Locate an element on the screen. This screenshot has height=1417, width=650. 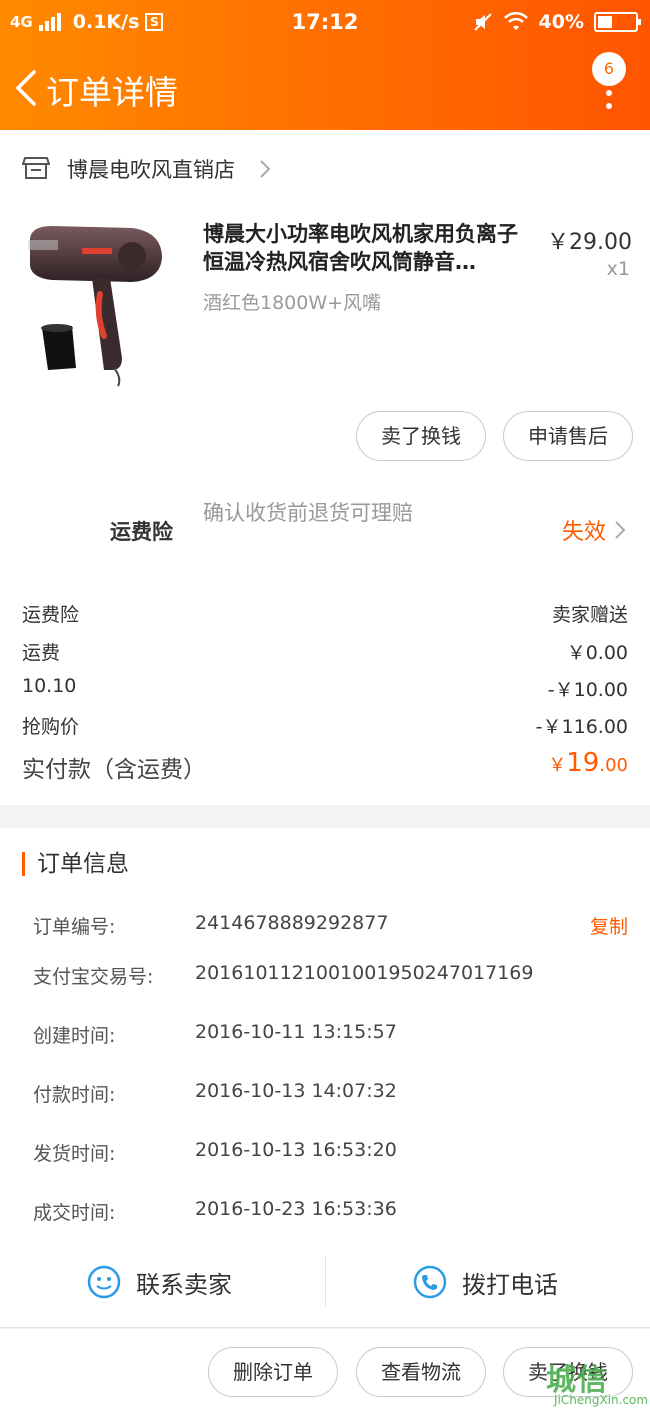
info-row-alipay-number: 支付宝交易号: 2016101121001001950247017169 is located at coordinates (333, 976).